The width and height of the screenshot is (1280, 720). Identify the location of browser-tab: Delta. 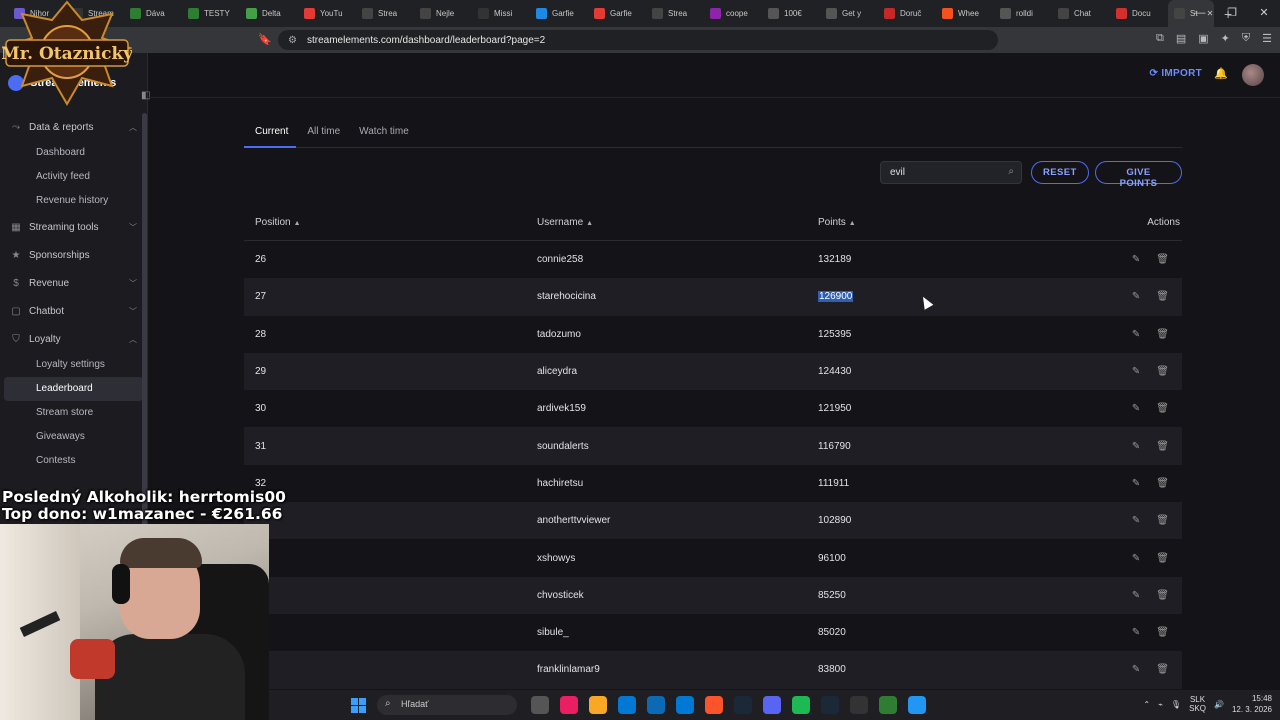
(269, 13).